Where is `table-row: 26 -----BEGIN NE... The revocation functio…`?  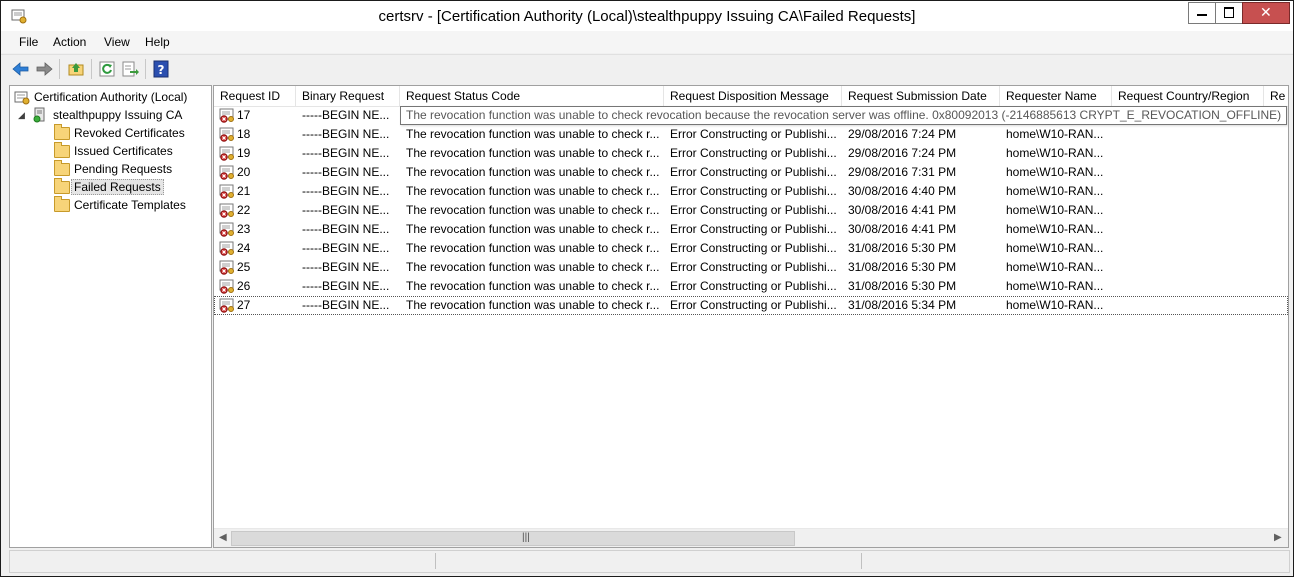
table-row: 26 -----BEGIN NE... The revocation functio… is located at coordinates (751, 286).